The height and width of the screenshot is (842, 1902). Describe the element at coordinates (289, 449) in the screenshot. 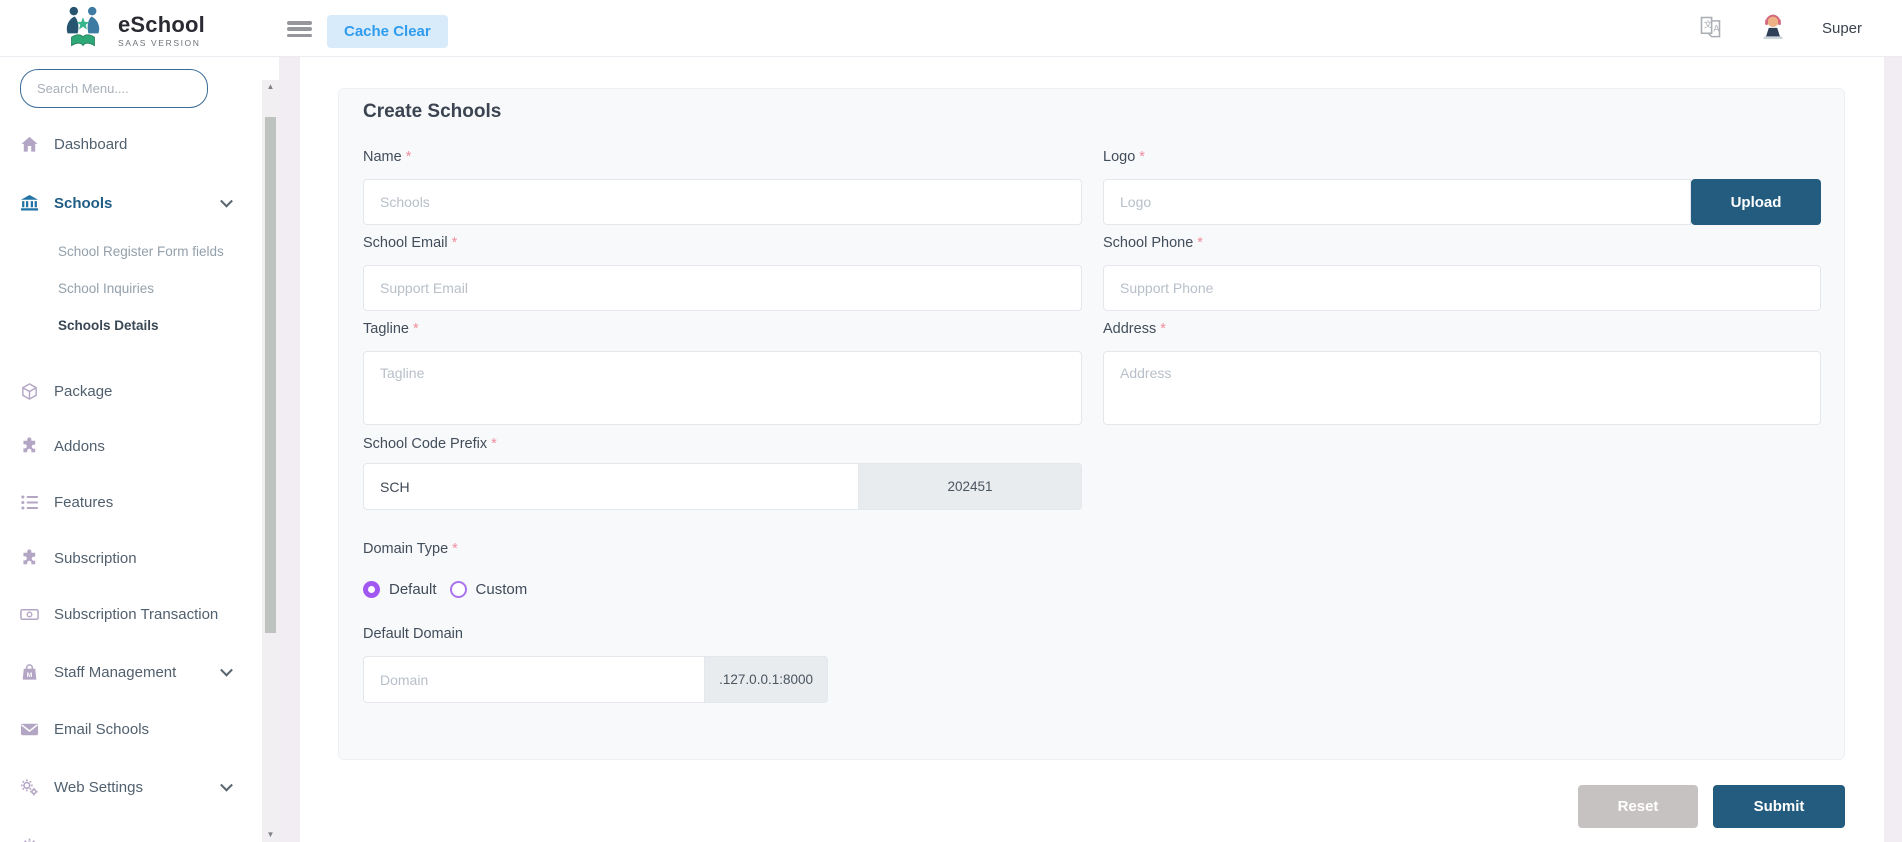

I see `sidebar-gap-strip` at that location.